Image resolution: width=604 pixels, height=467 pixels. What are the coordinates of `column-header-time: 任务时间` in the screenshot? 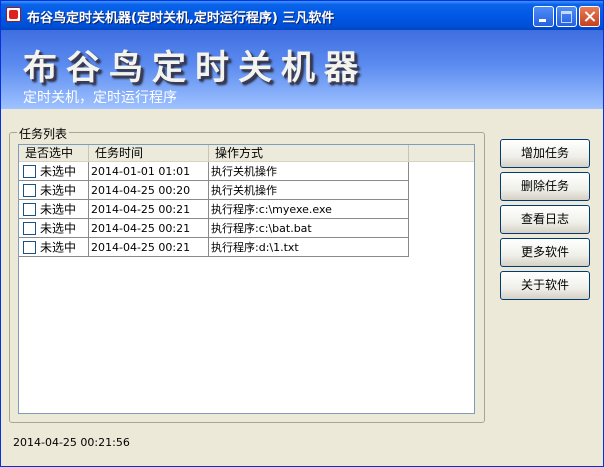 It's located at (149, 153).